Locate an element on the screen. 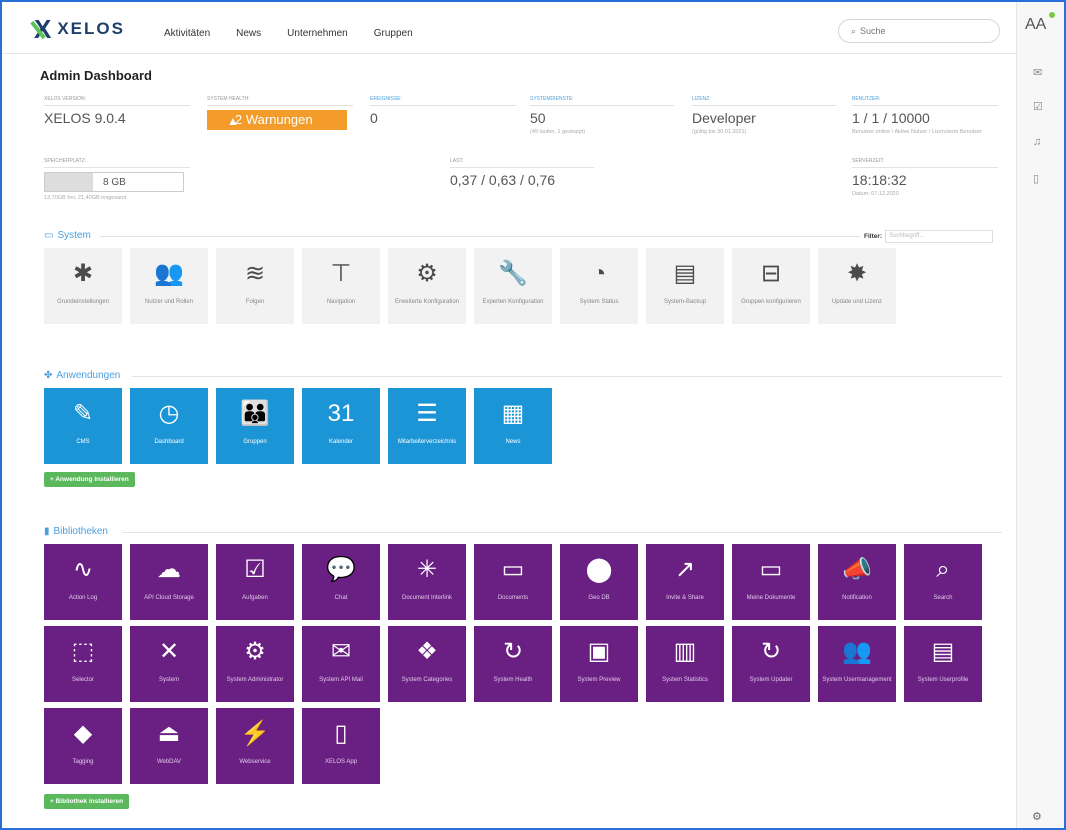 The image size is (1066, 830). webservice-icon: ⚡ is located at coordinates (255, 733).